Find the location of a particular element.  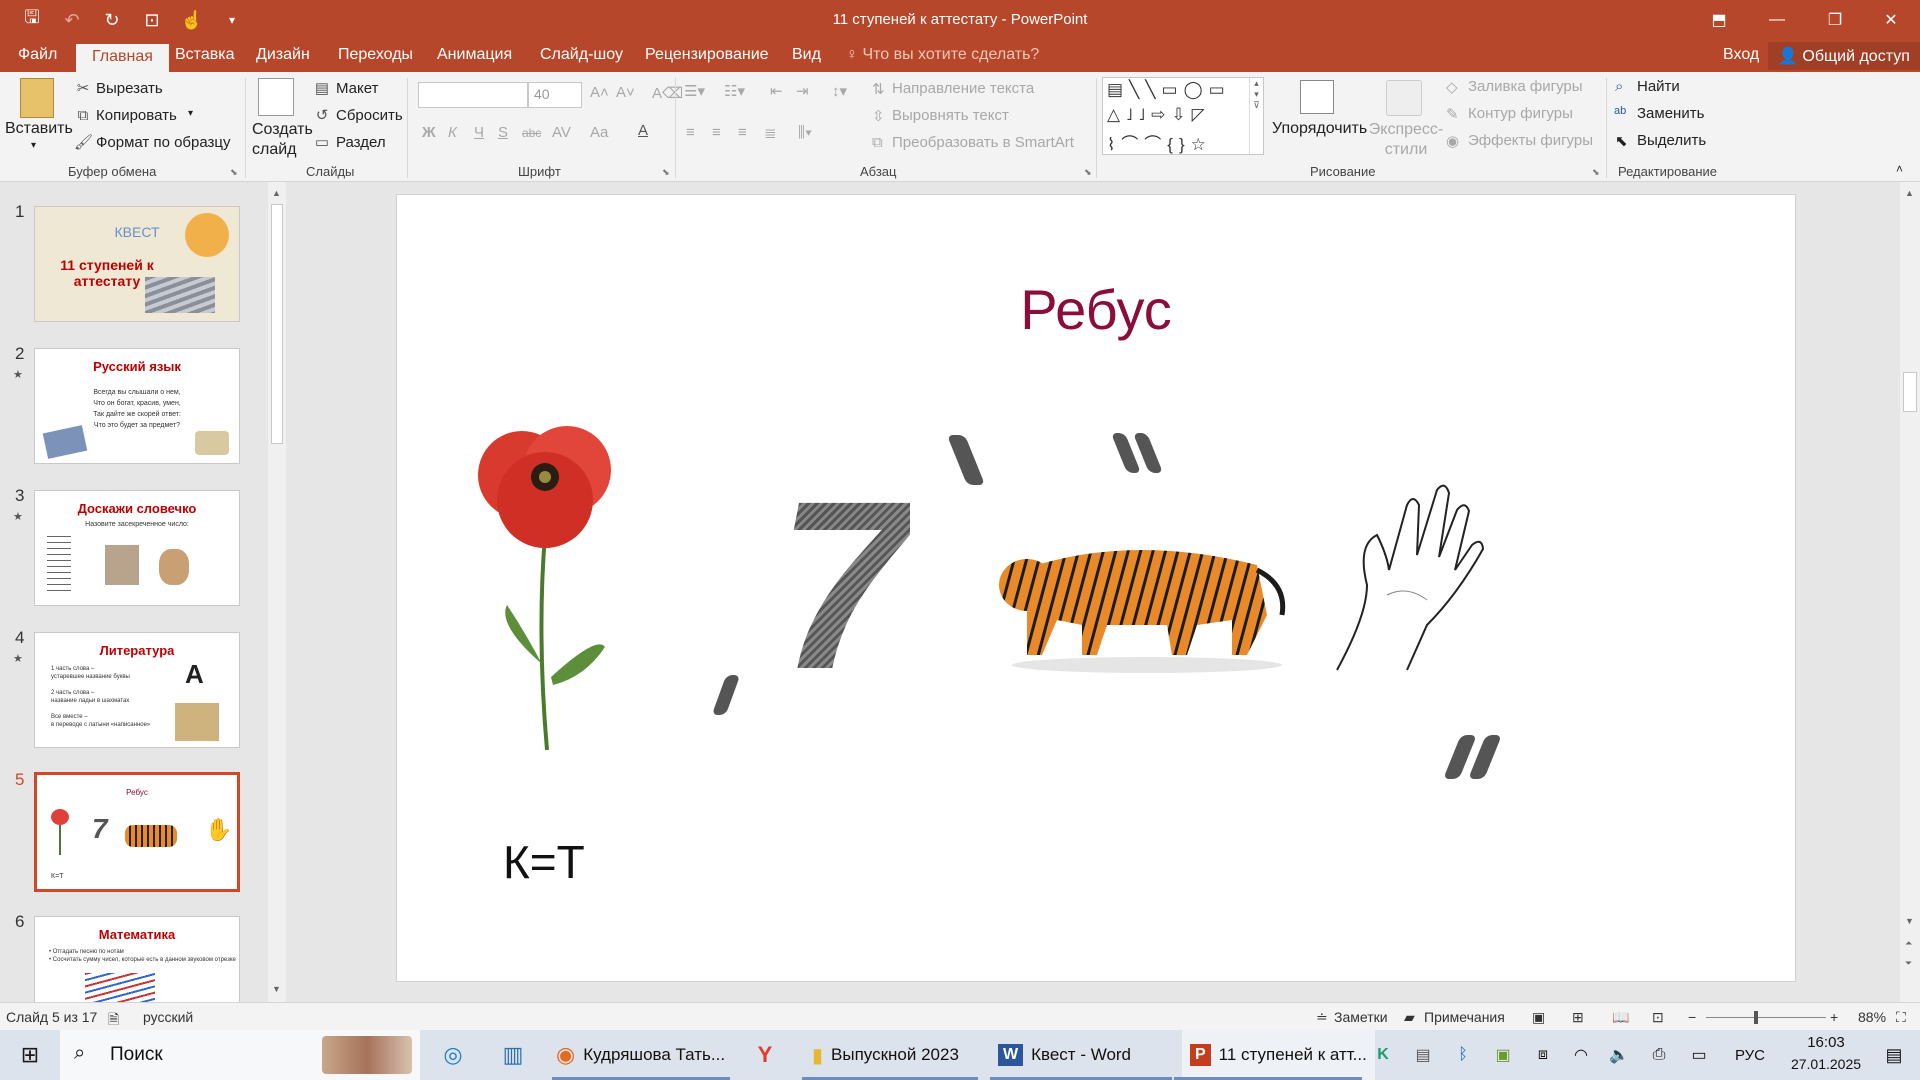

rebus-digit: 7 is located at coordinates (843, 585).